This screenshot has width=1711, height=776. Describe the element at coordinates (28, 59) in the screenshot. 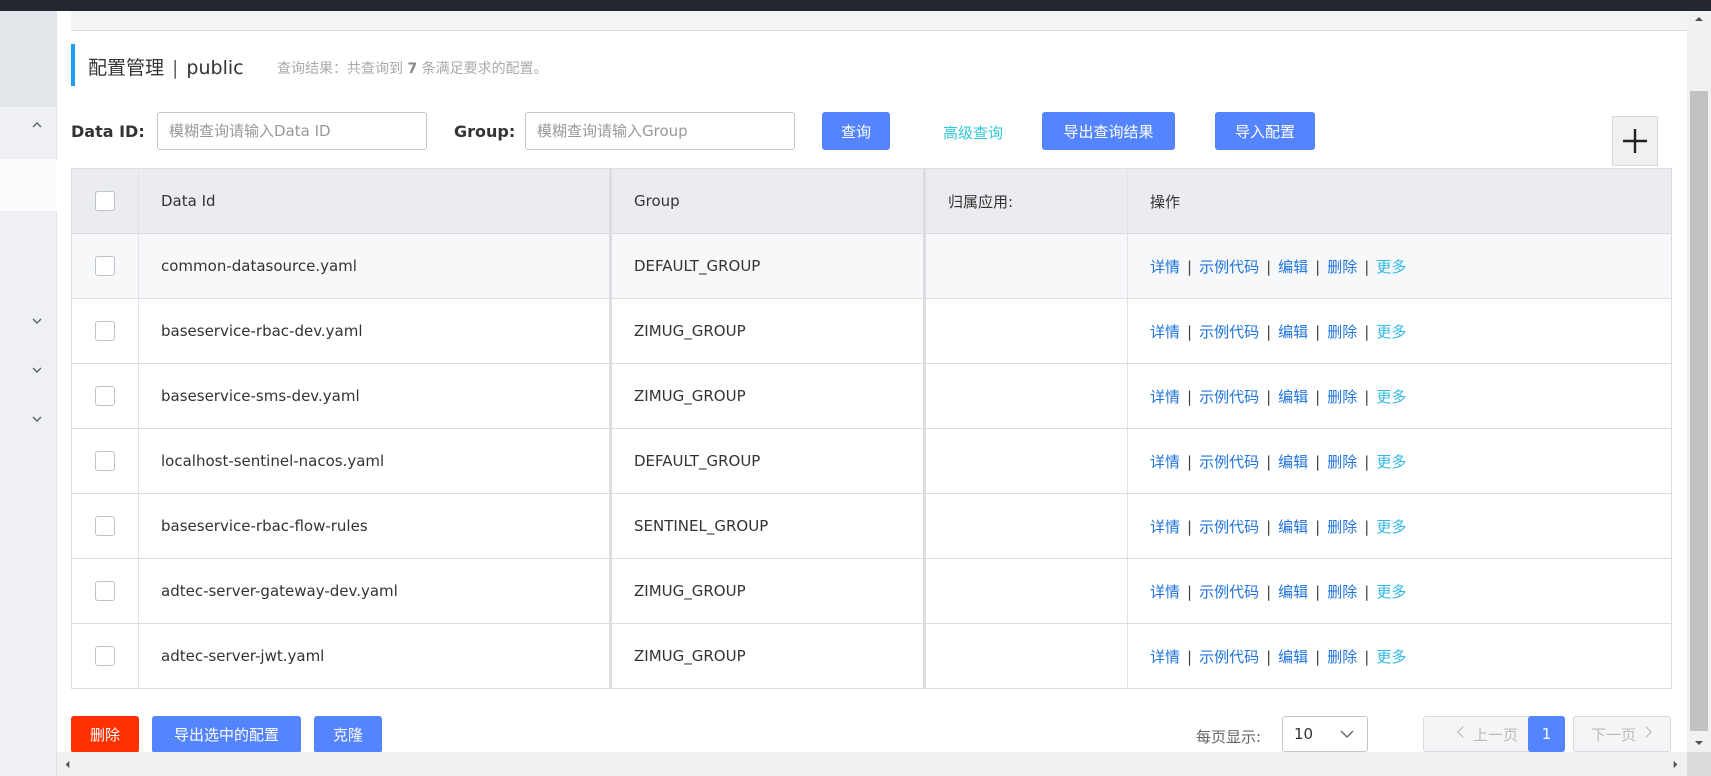

I see `sidebar-header` at that location.